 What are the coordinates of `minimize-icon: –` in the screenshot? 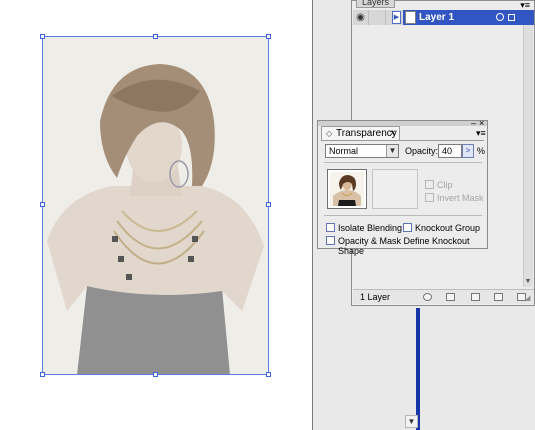 It's located at (473, 123).